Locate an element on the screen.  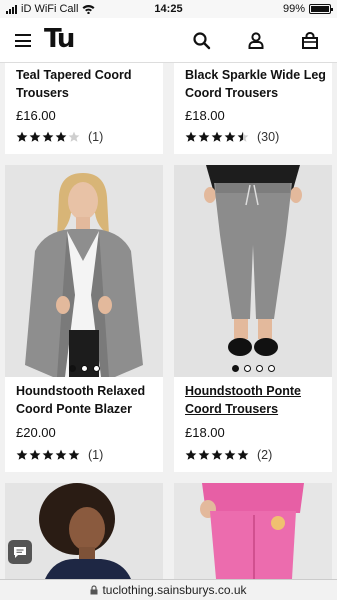
model-photo-curly-hair is located at coordinates (84, 531).